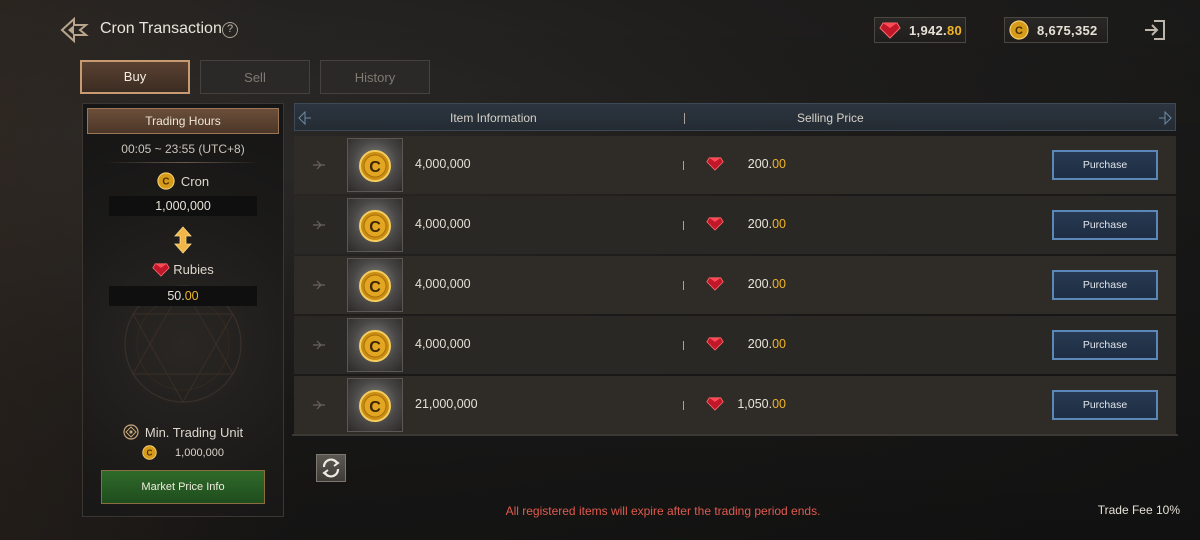 The height and width of the screenshot is (540, 1200). What do you see at coordinates (761, 404) in the screenshot?
I see `selling-price: 1,050.00` at bounding box center [761, 404].